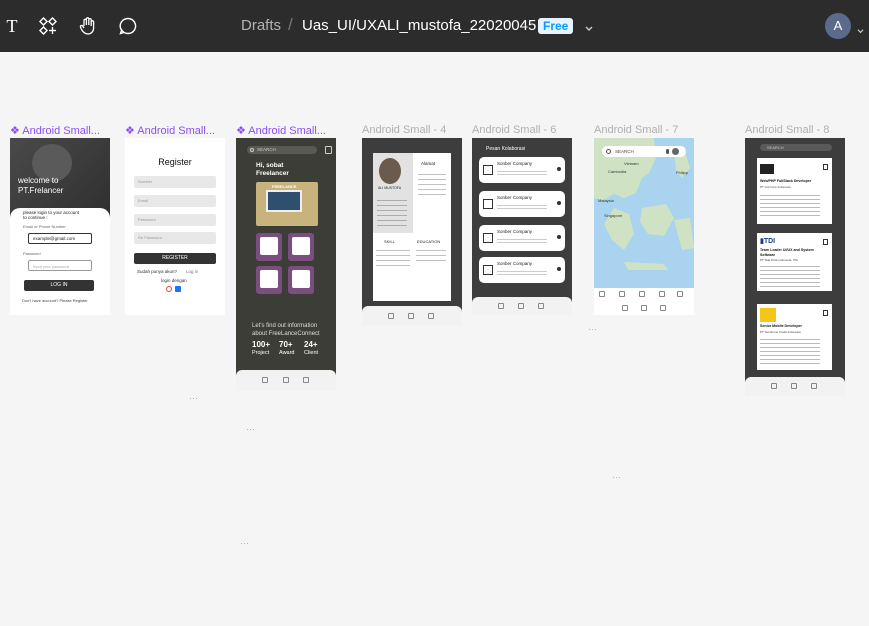 The width and height of the screenshot is (869, 626). What do you see at coordinates (261, 25) in the screenshot?
I see `breadcrumb-drafts: Drafts` at bounding box center [261, 25].